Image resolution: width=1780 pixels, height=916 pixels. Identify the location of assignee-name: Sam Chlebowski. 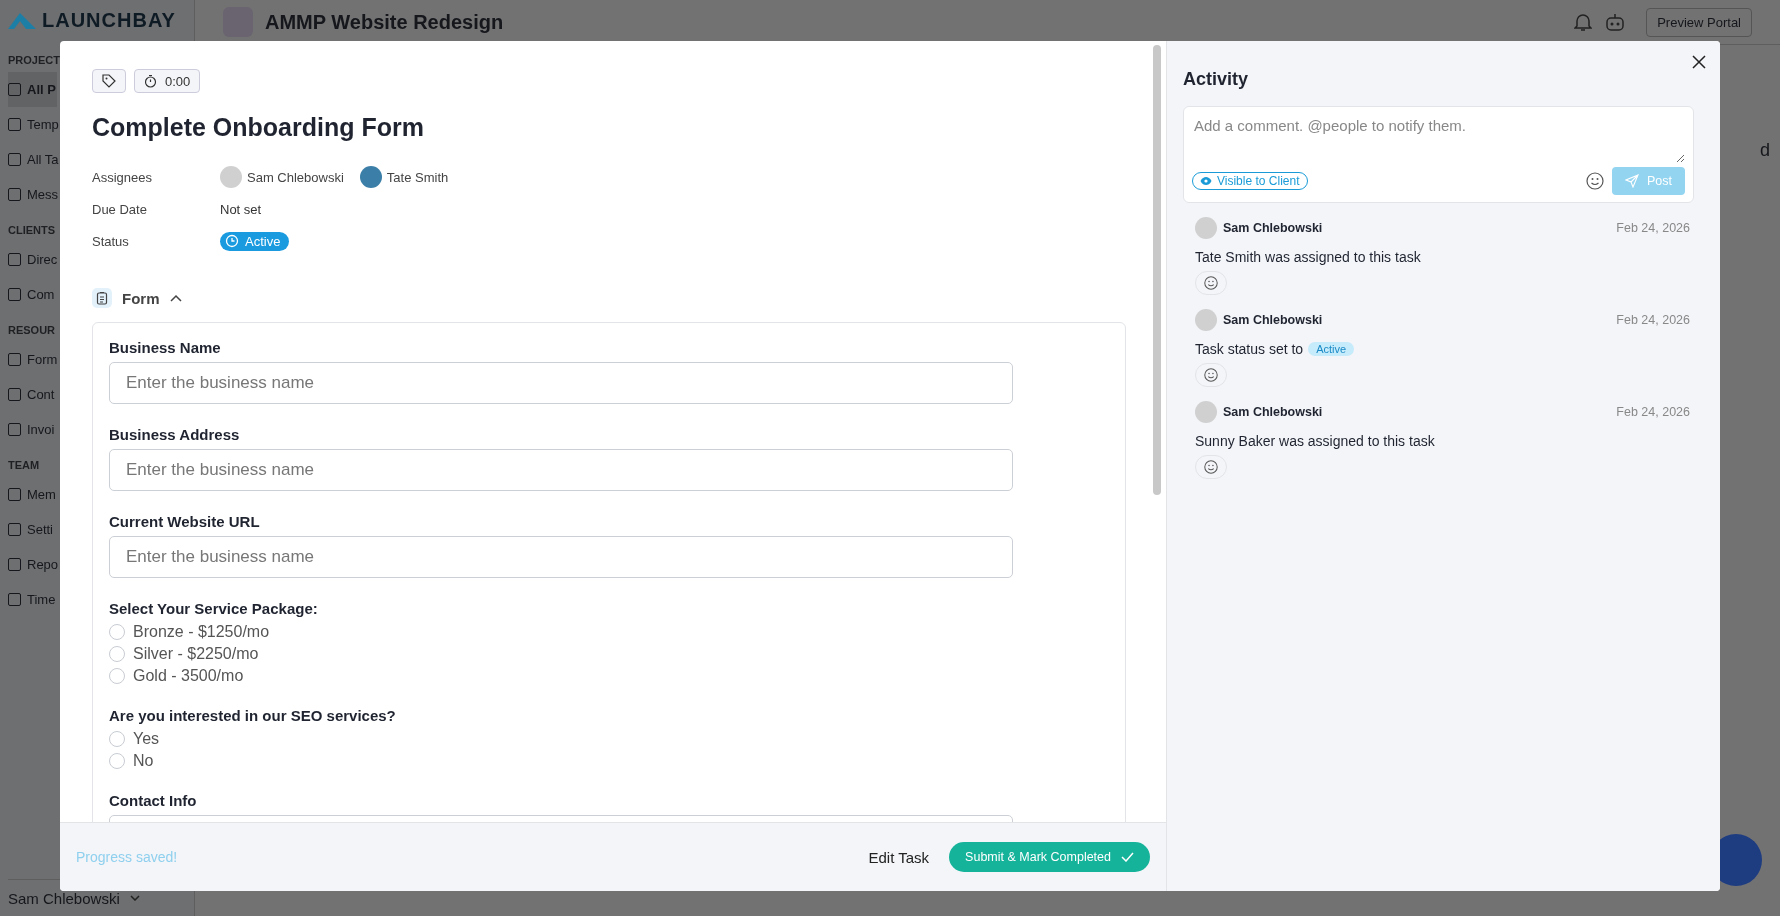
(295, 177).